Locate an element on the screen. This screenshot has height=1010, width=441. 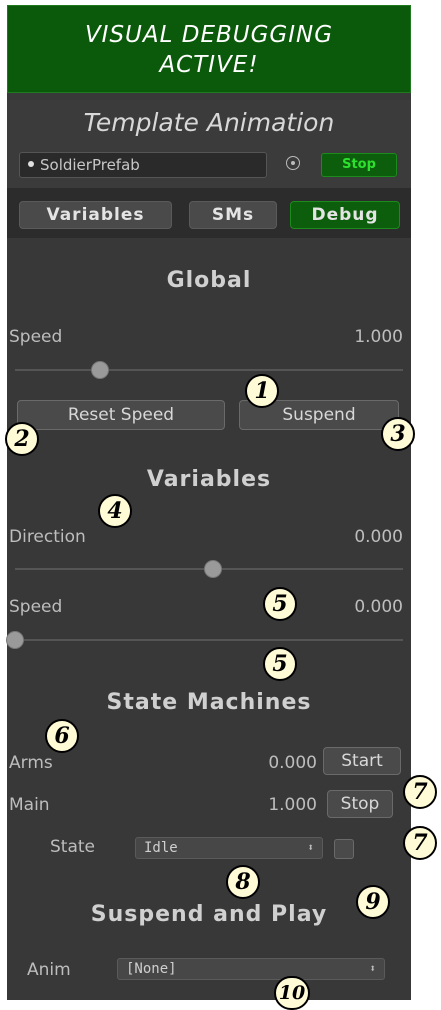
reset-speed-button: Reset Speed is located at coordinates (121, 415).